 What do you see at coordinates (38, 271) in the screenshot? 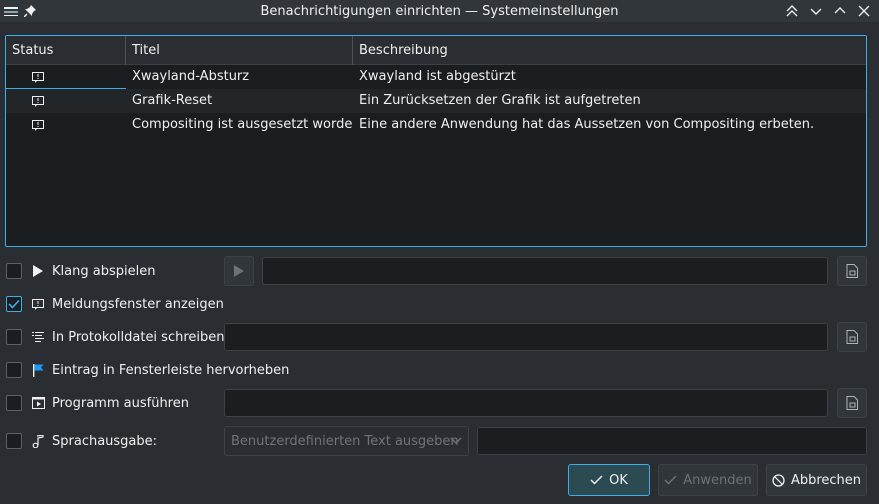
I see `play-icon` at bounding box center [38, 271].